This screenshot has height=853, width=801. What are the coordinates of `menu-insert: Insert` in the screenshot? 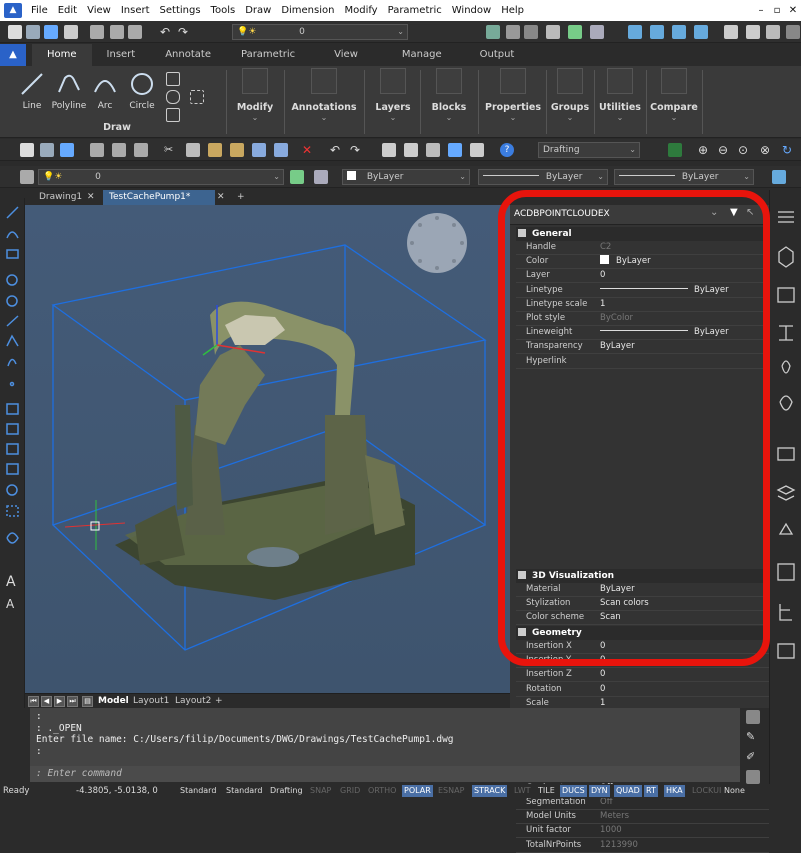 It's located at (135, 10).